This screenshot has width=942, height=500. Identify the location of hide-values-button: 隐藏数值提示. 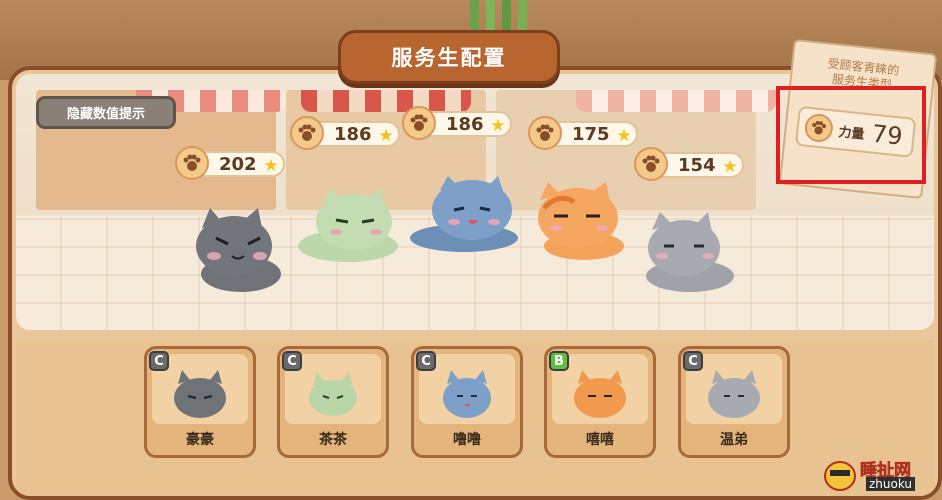
(106, 112).